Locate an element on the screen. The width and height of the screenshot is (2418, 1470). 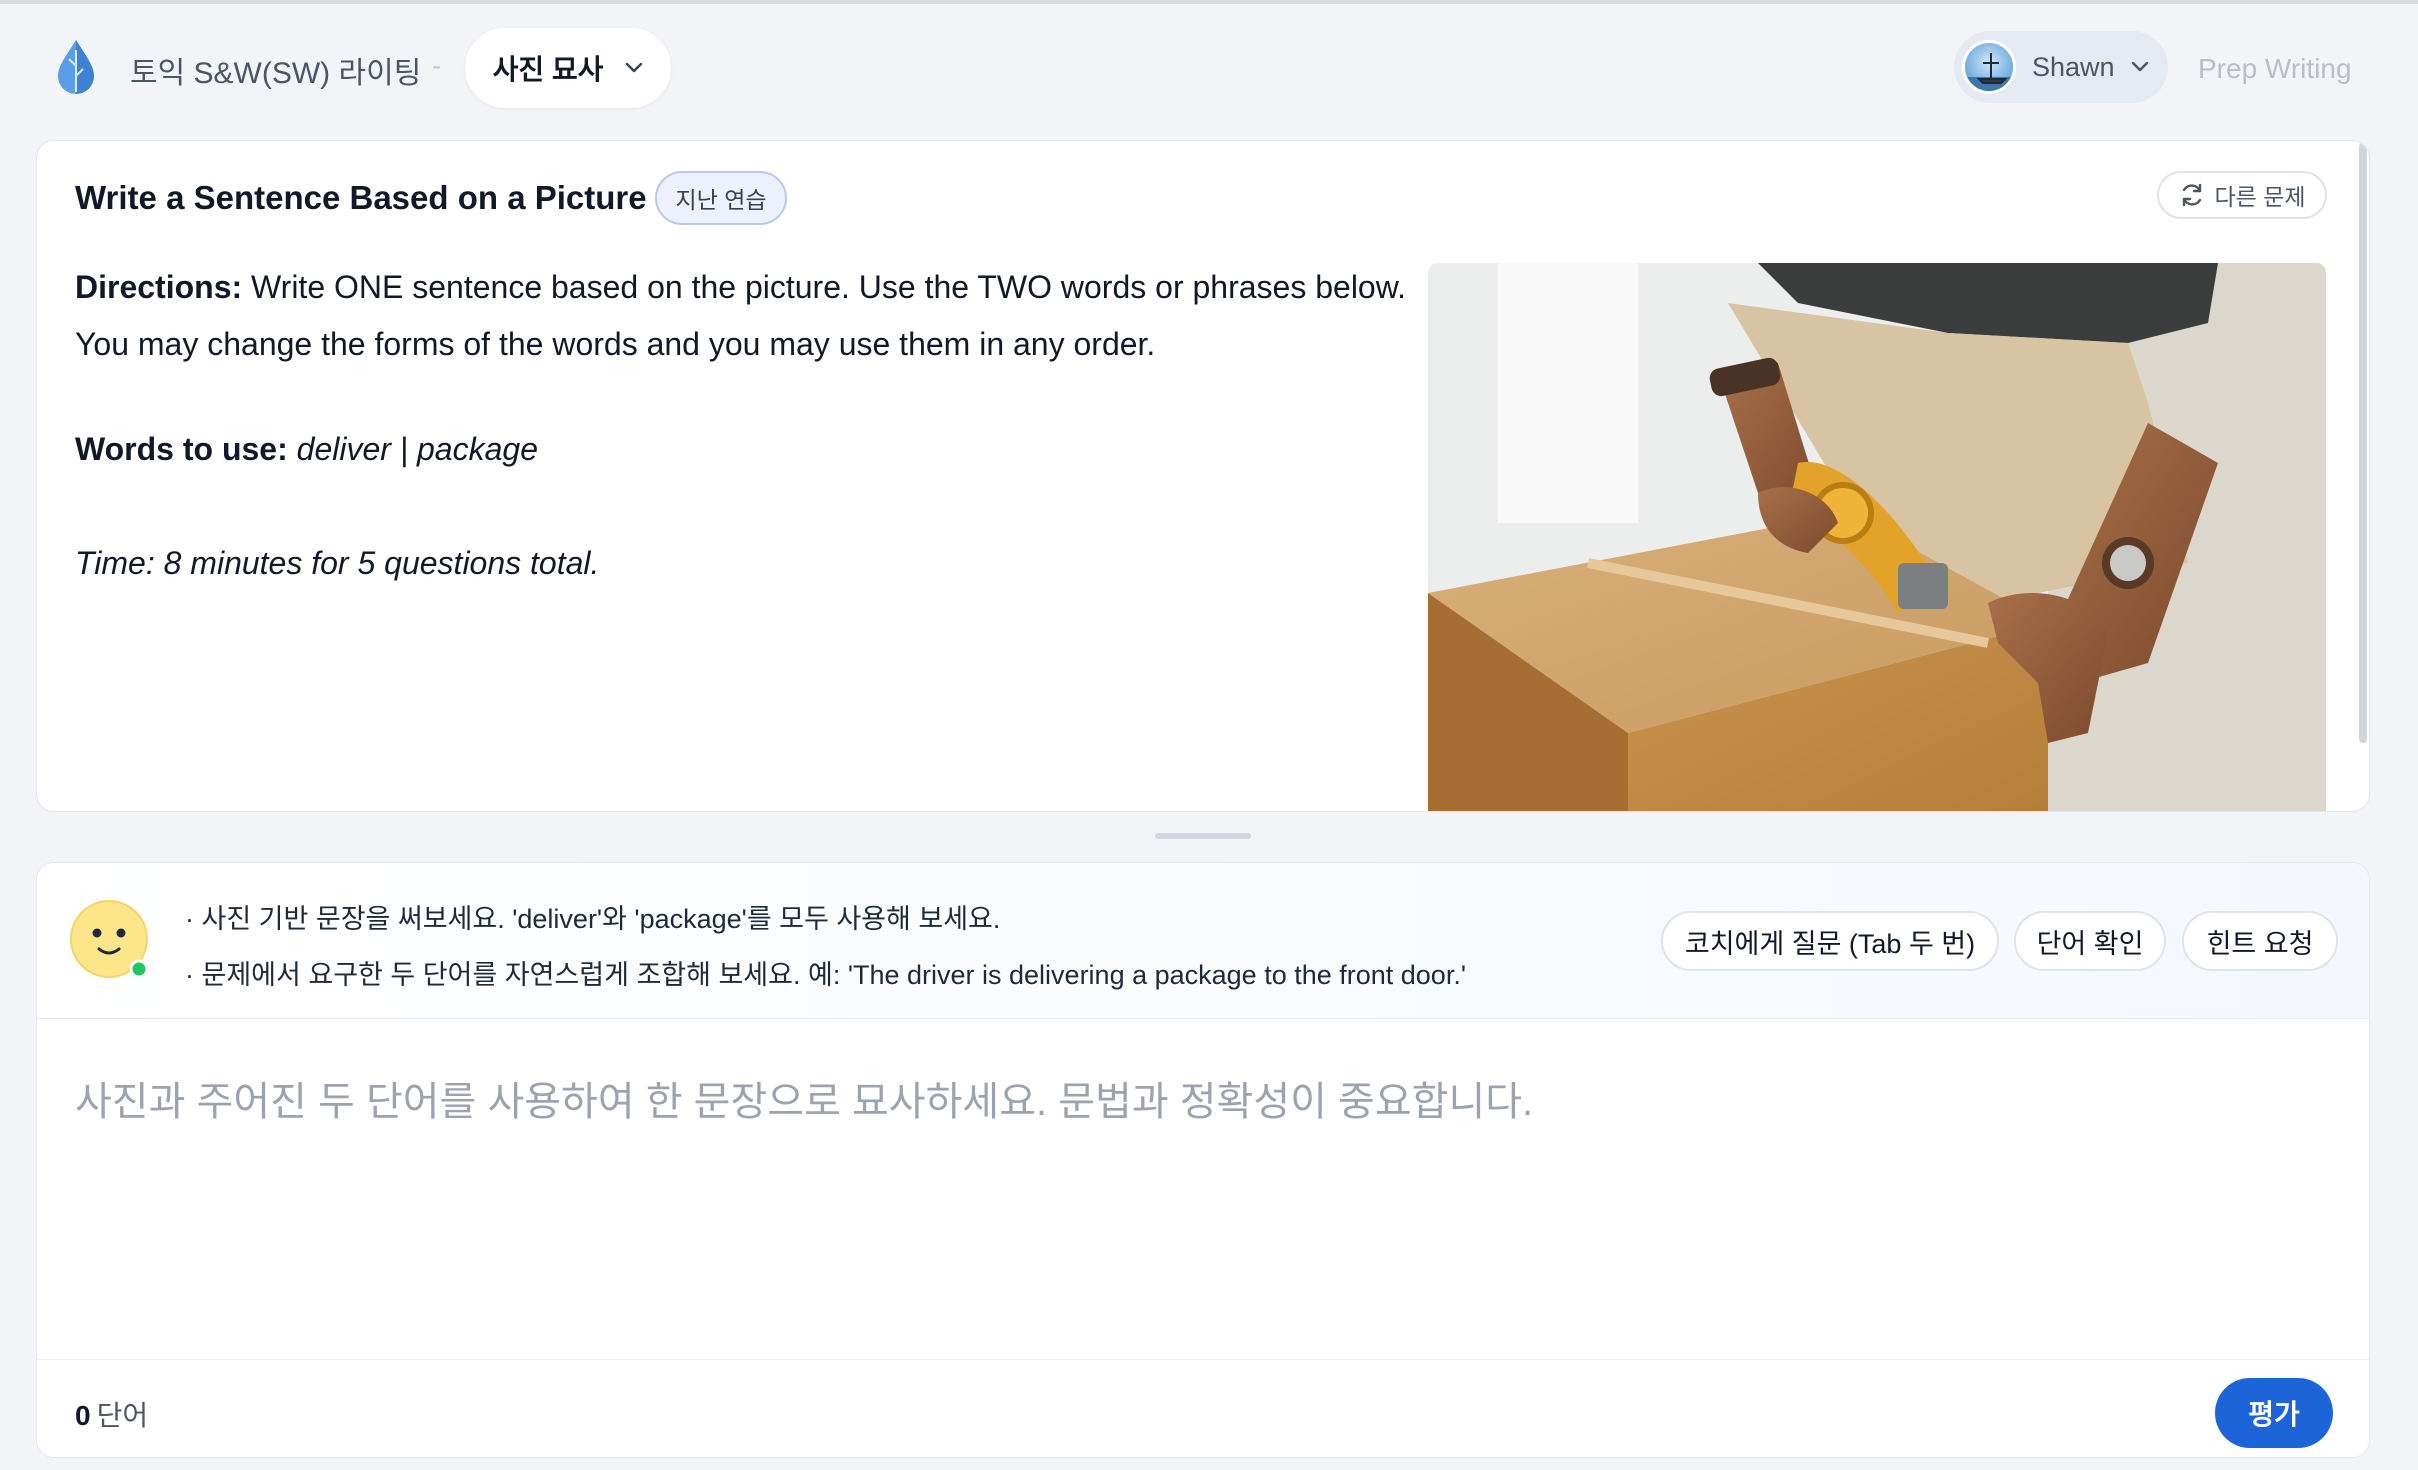
other-question-label: 다른 문제 is located at coordinates (2260, 197).